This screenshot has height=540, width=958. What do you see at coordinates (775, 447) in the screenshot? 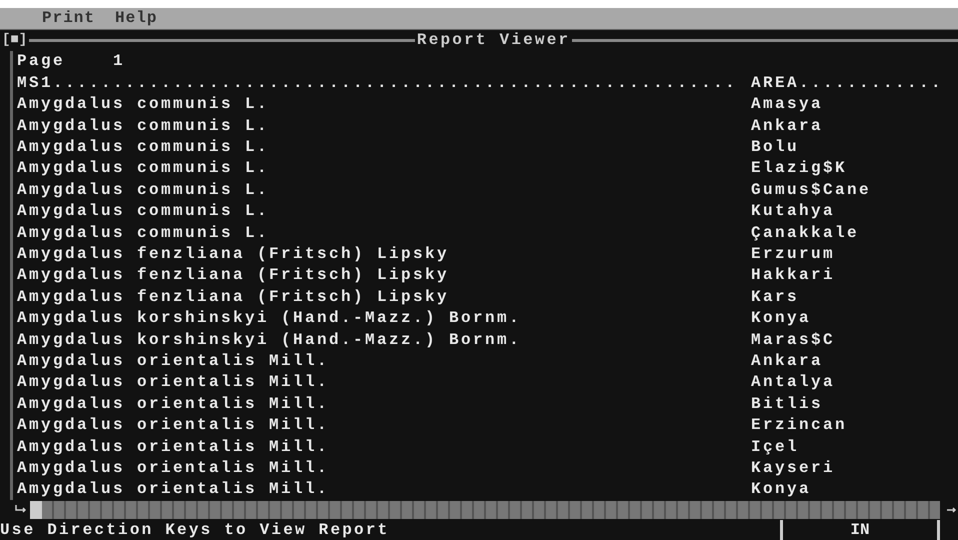
I see `area-name: Içel` at bounding box center [775, 447].